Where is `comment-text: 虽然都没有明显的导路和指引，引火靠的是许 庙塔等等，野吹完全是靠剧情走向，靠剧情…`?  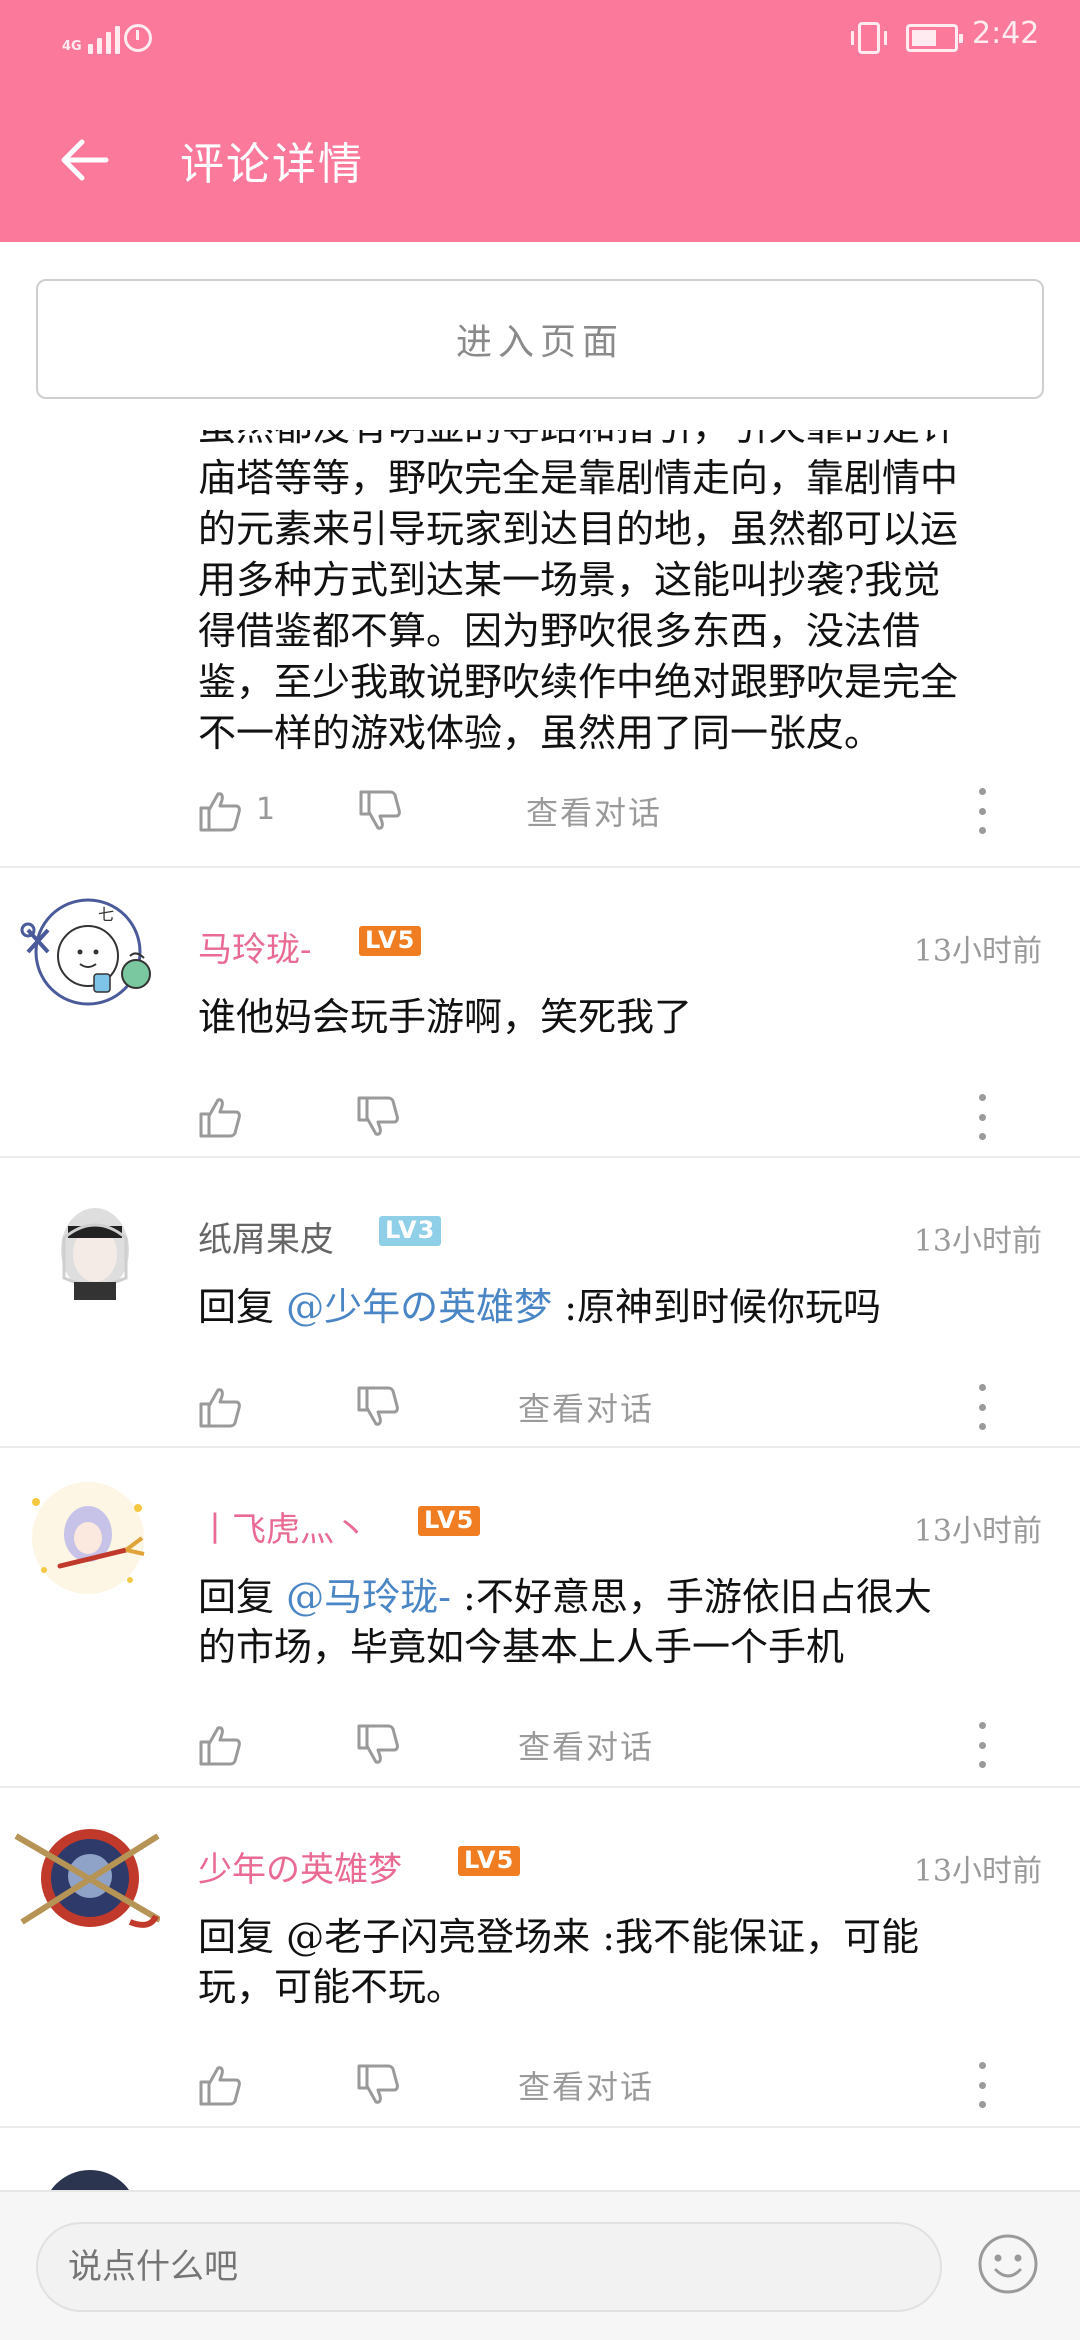
comment-text: 虽然都没有明显的导路和指引，引火靠的是许 庙塔等等，野吹完全是靠剧情走向，靠剧情… is located at coordinates (623, 594).